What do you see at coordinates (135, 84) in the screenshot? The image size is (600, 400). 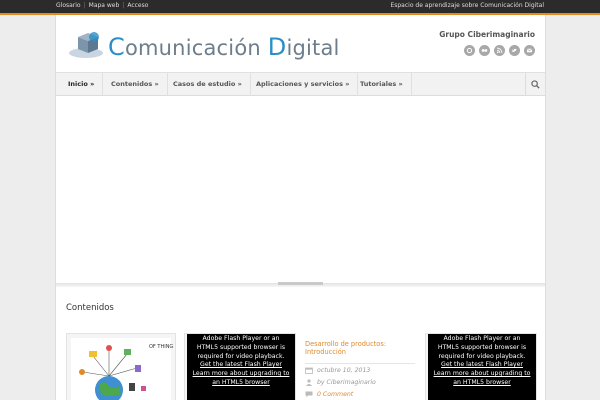 I see `nav-item-contenidos: Contenidos »` at bounding box center [135, 84].